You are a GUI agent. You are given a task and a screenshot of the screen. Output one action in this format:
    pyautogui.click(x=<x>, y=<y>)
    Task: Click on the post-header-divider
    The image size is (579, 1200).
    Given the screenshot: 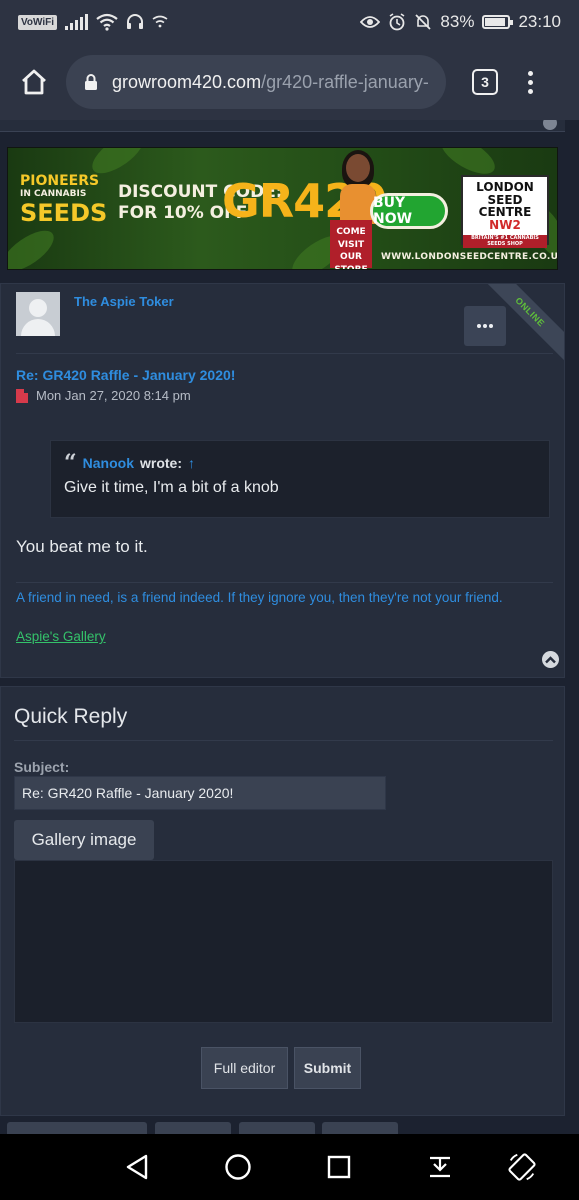 What is the action you would take?
    pyautogui.click(x=284, y=353)
    